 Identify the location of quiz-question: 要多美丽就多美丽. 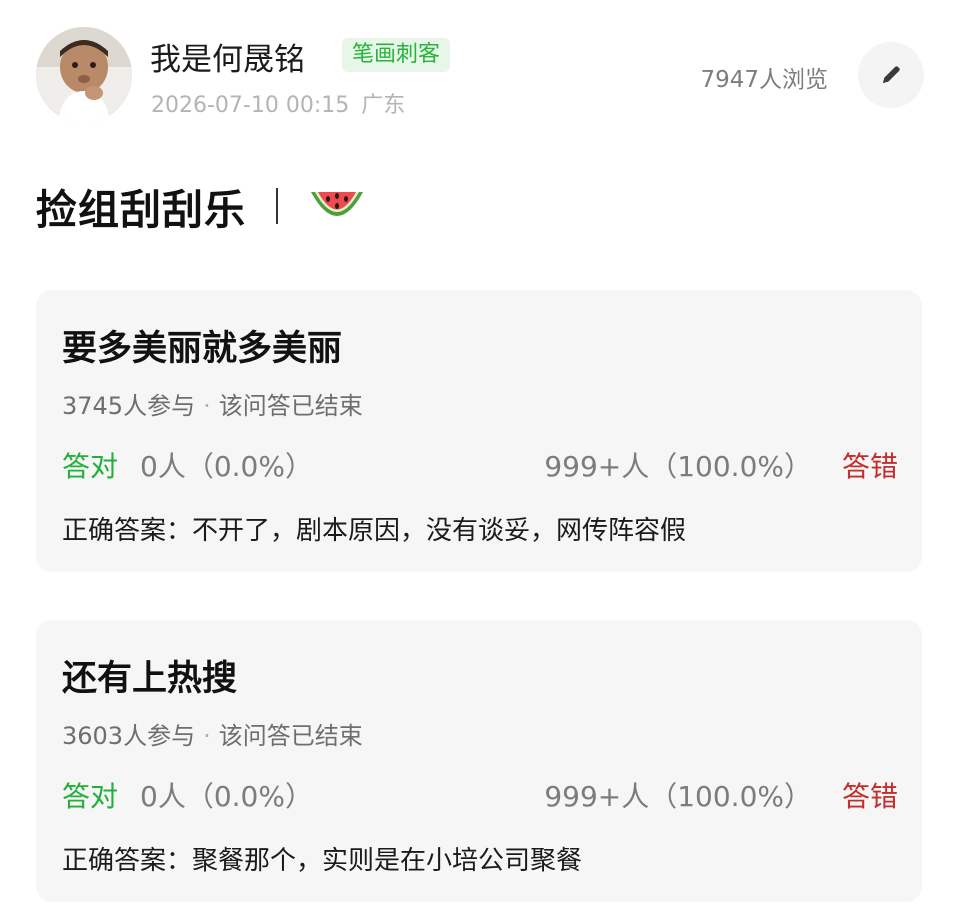
(202, 349).